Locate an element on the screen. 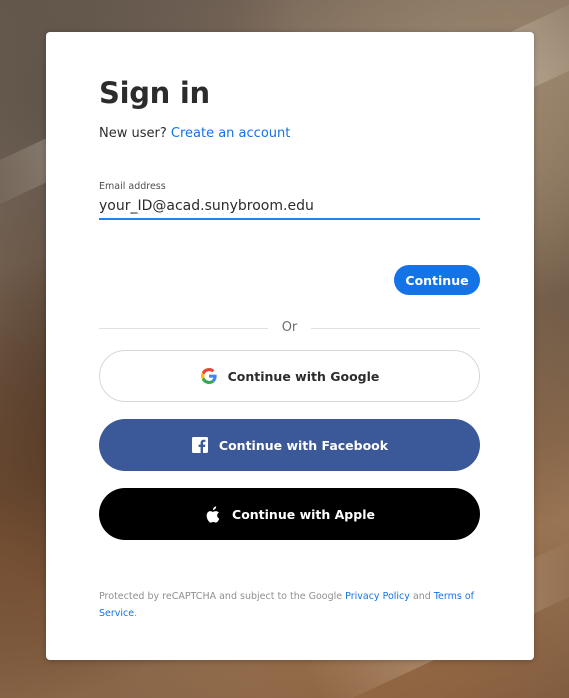  google-button-label: Continue with Google is located at coordinates (303, 376).